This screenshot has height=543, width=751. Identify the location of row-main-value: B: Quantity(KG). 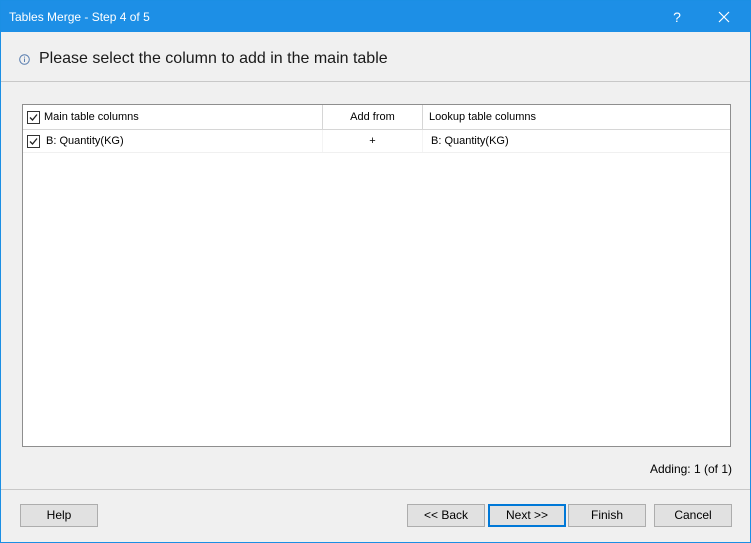
(85, 141).